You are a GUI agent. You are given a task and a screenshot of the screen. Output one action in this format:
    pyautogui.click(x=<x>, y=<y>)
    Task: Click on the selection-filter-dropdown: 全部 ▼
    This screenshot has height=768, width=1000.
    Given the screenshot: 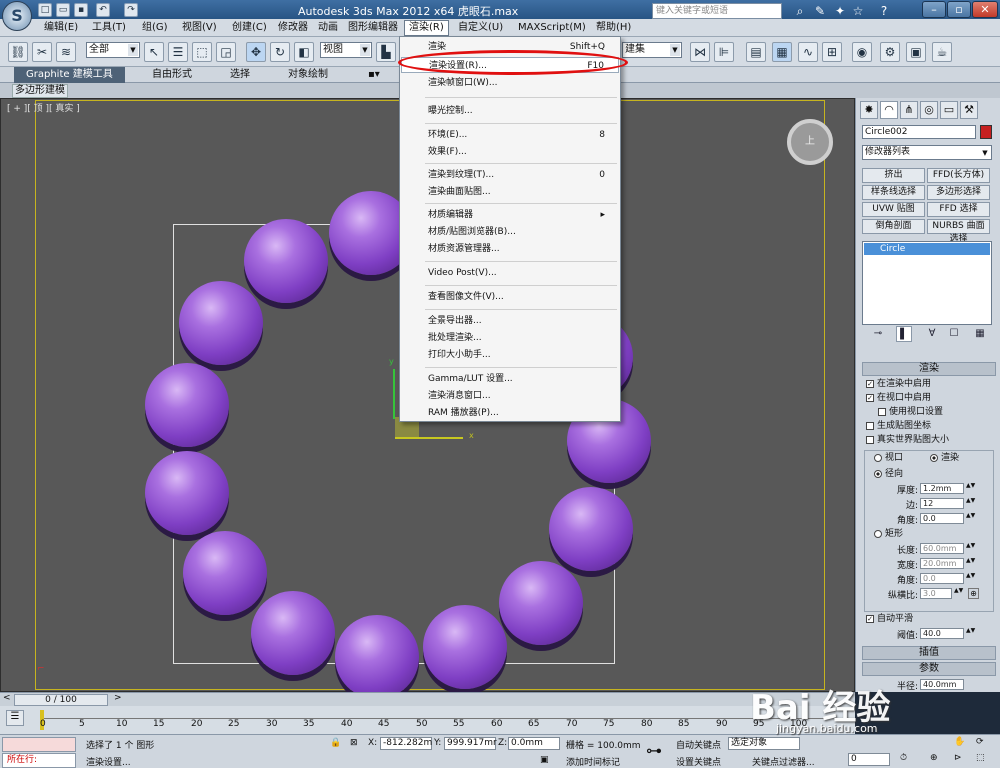 What is the action you would take?
    pyautogui.click(x=113, y=50)
    